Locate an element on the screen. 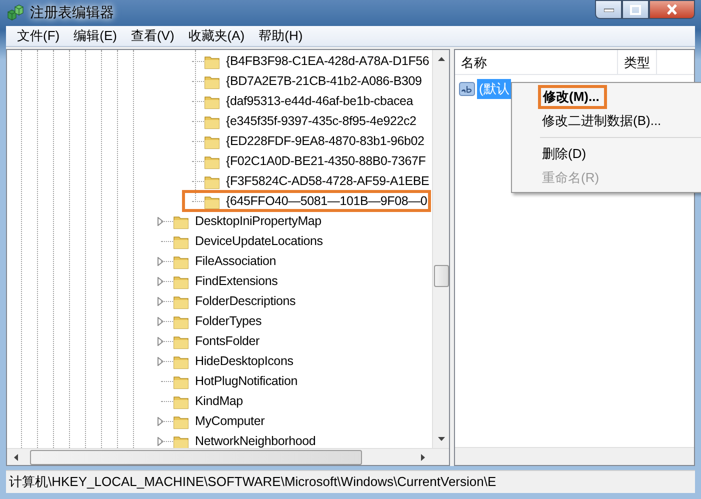  tree-item-label: FileAssociation is located at coordinates (236, 261).